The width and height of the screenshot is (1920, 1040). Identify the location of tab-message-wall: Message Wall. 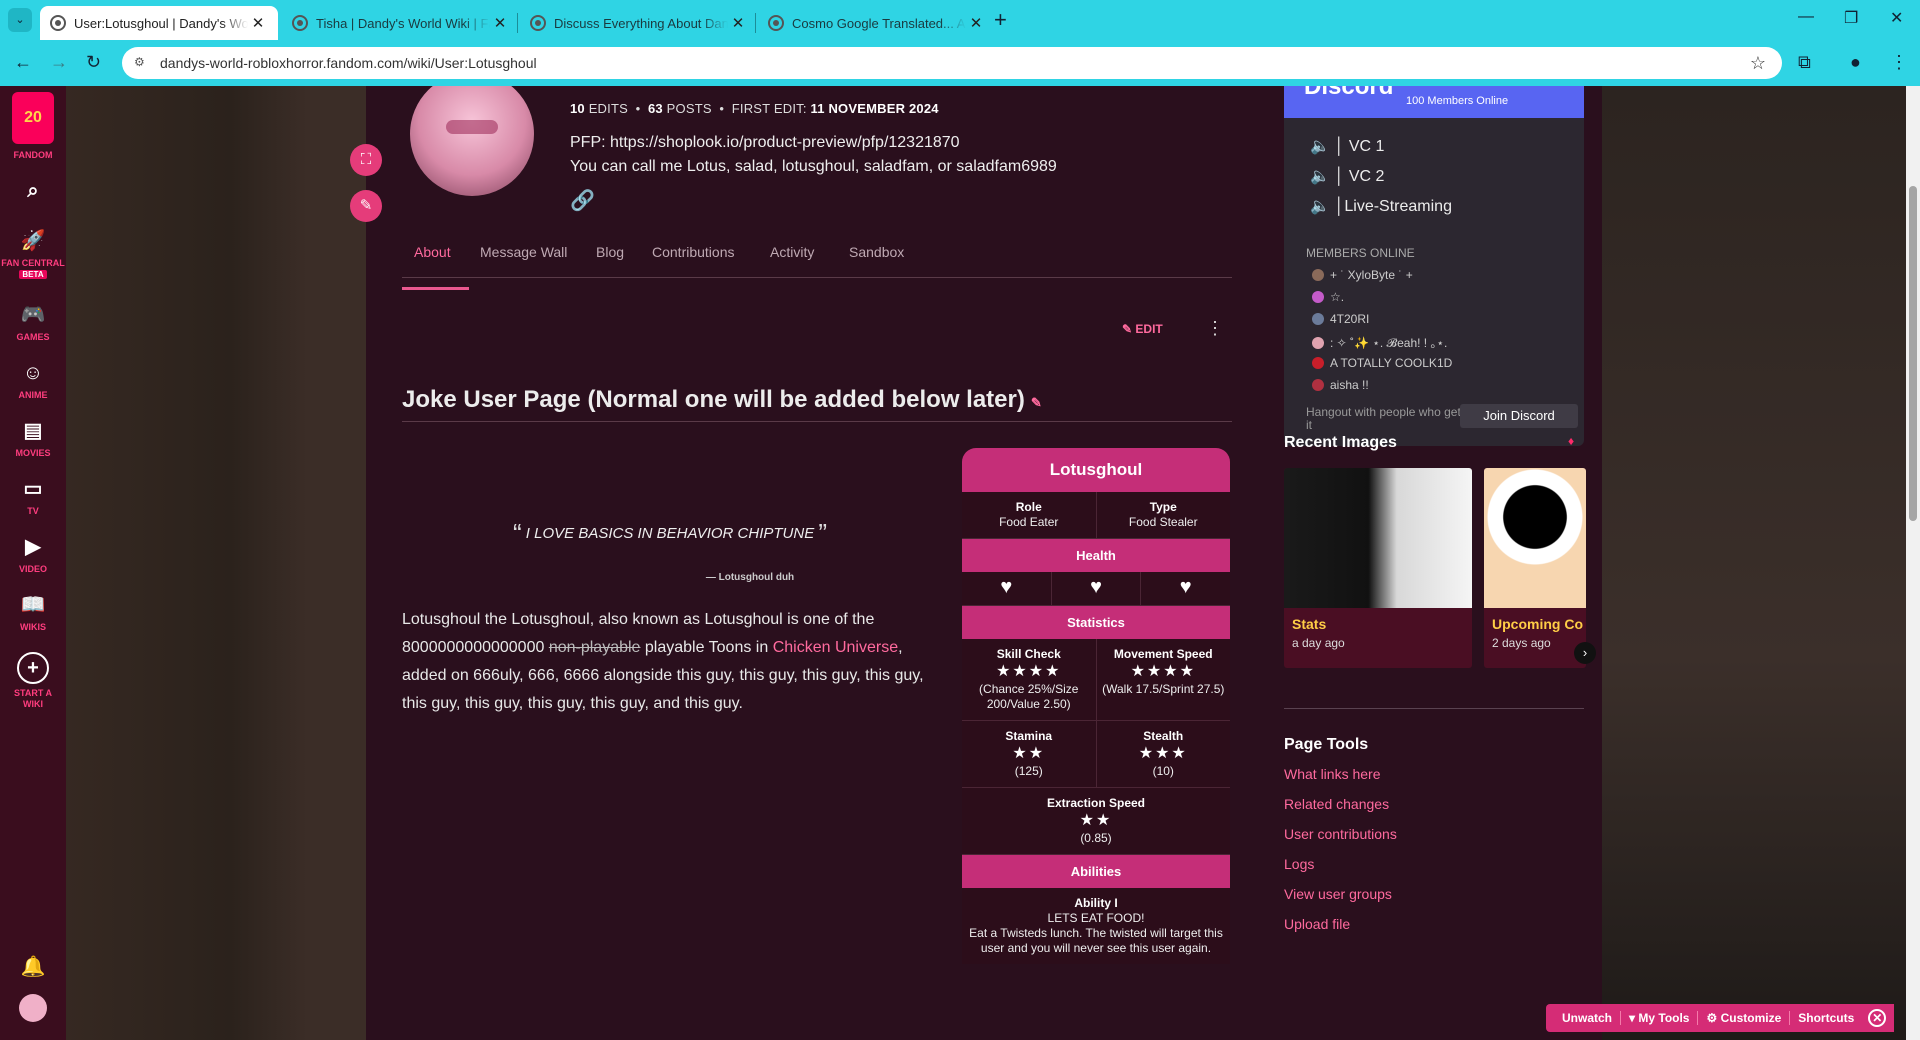
(523, 252).